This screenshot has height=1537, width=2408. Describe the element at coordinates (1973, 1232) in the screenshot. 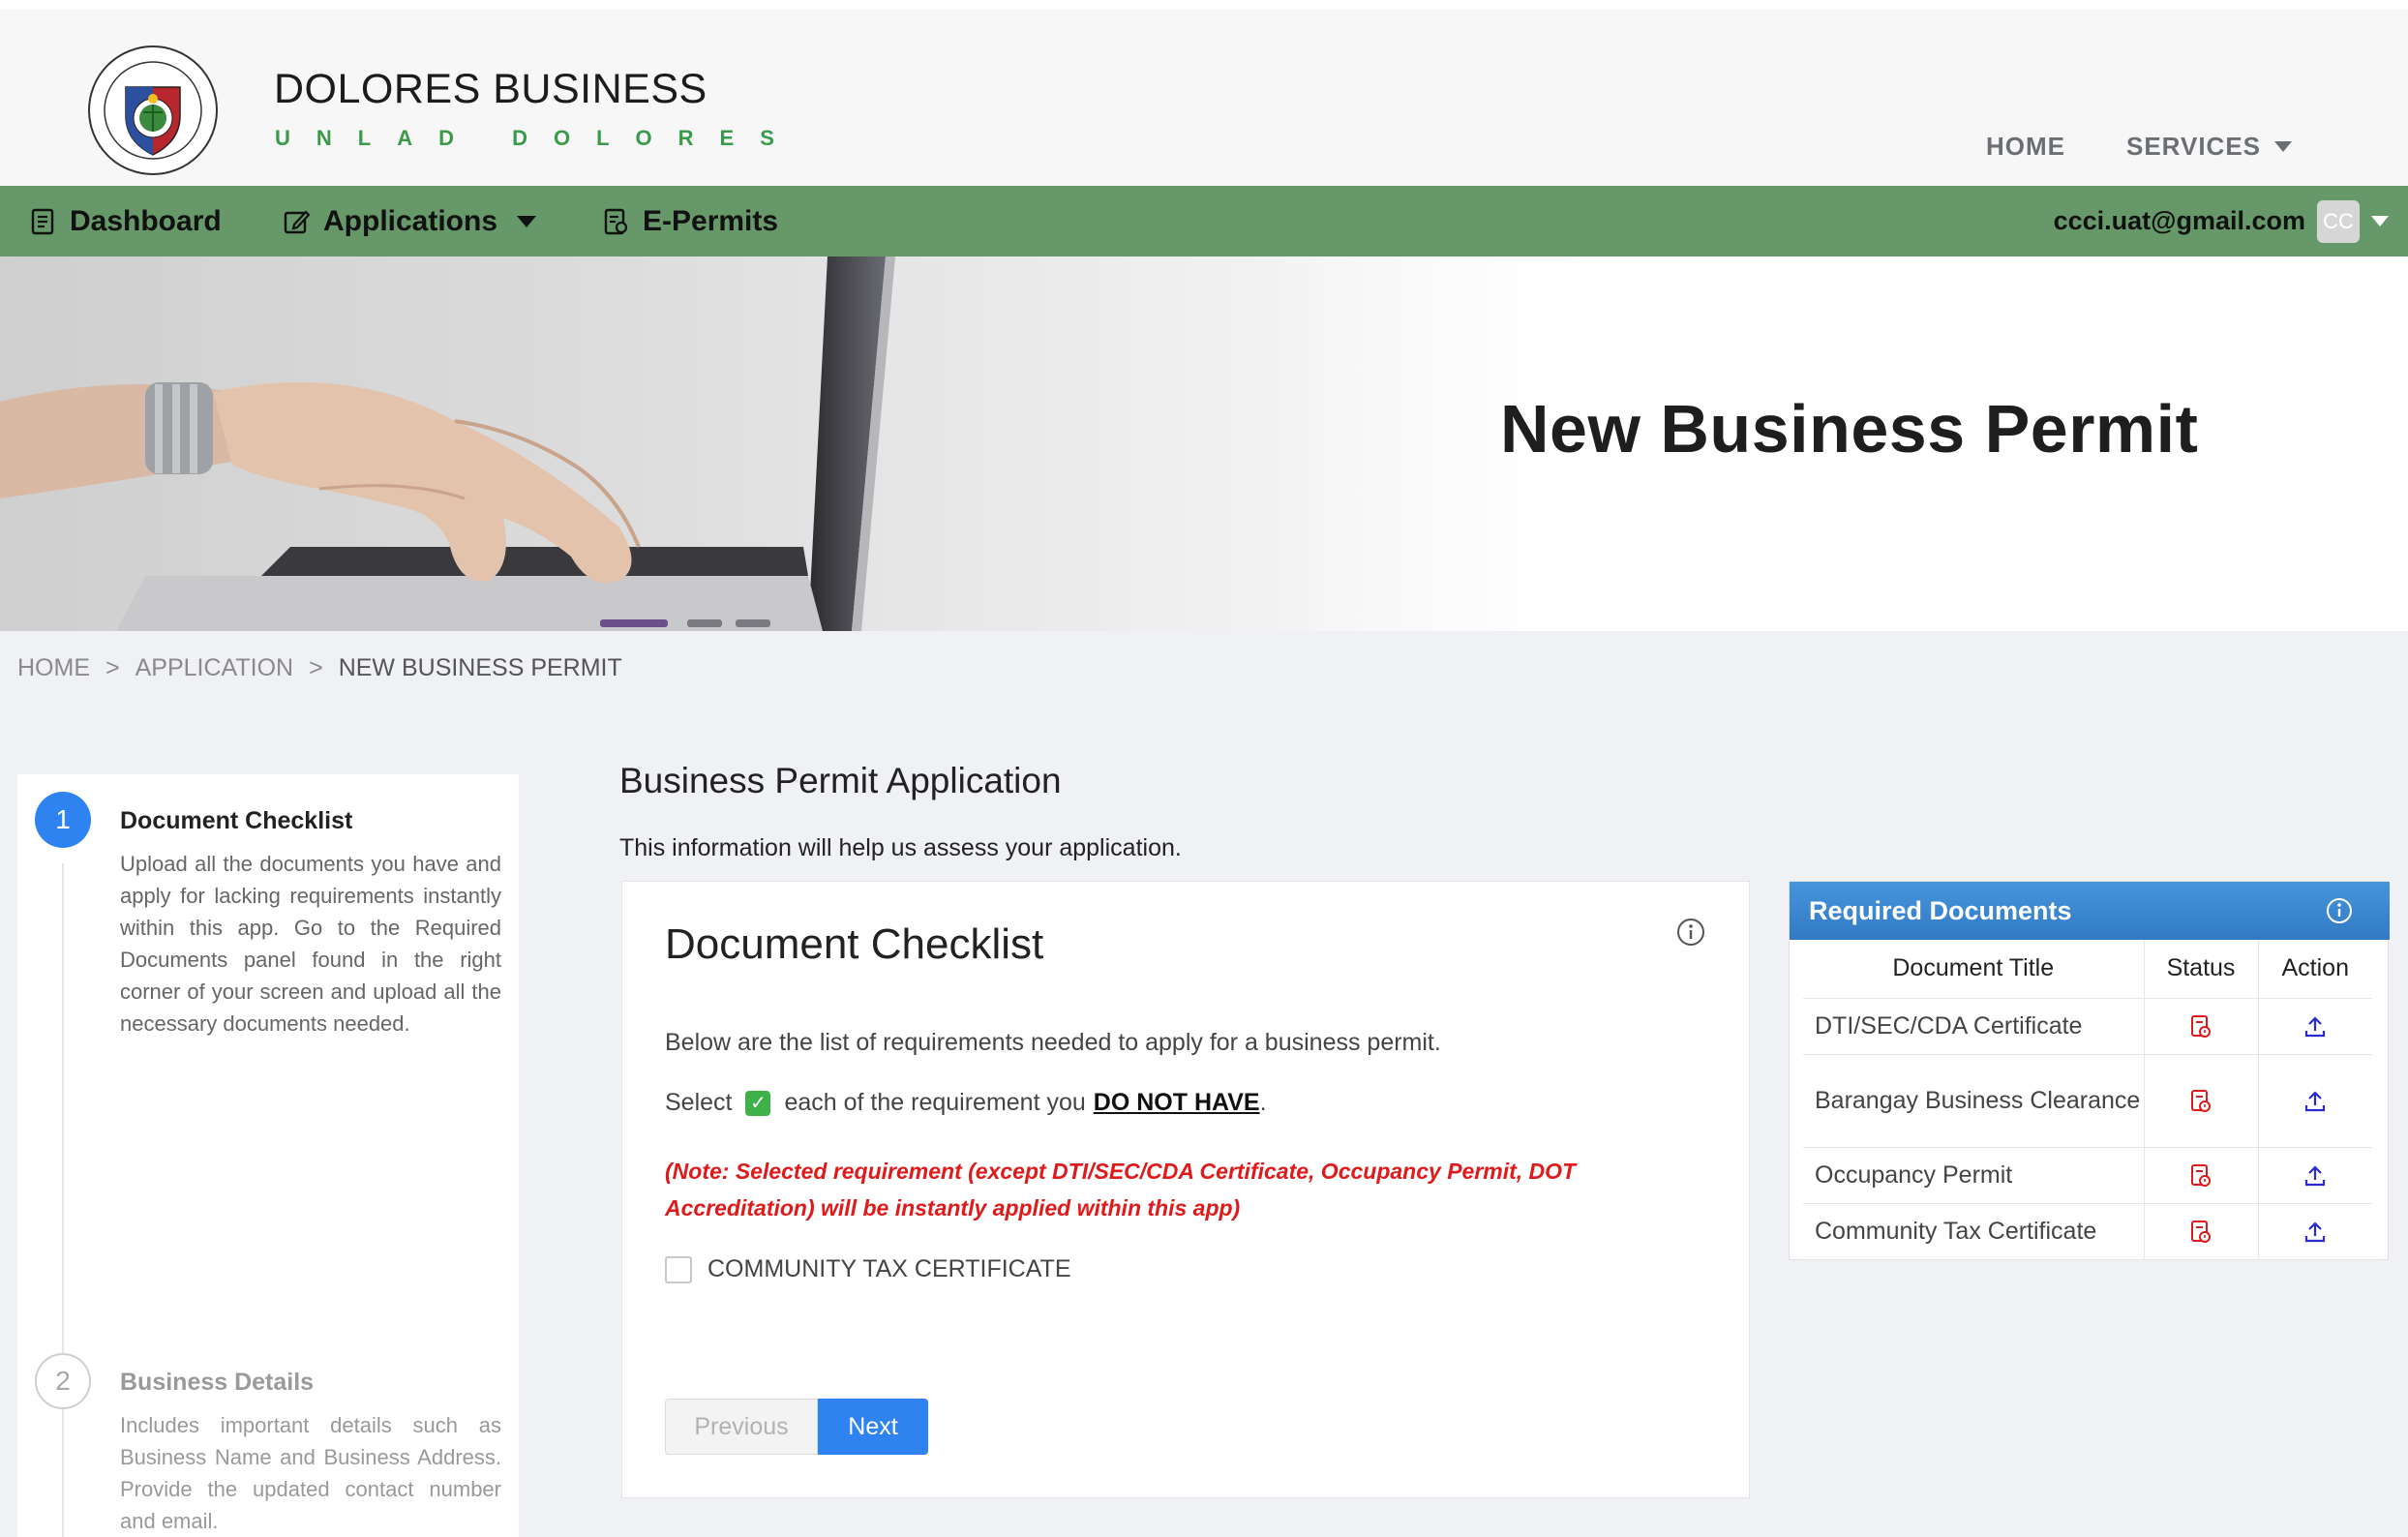

I see `document-title: Community Tax Certificate` at that location.